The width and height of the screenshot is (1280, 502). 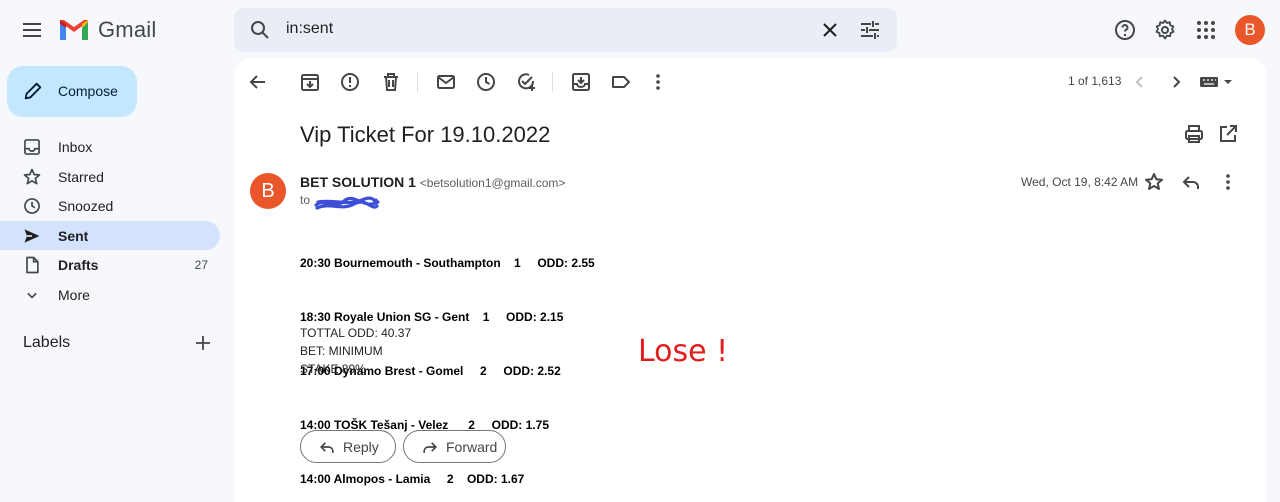 I want to click on chevron-down-icon, so click(x=32, y=295).